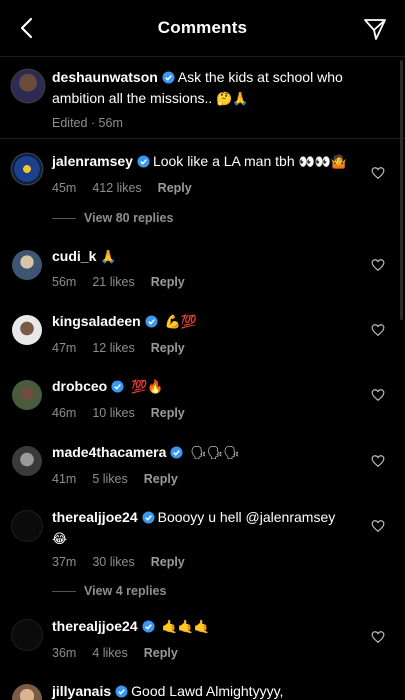  I want to click on comment-emoji: 👀👀🤷, so click(323, 162).